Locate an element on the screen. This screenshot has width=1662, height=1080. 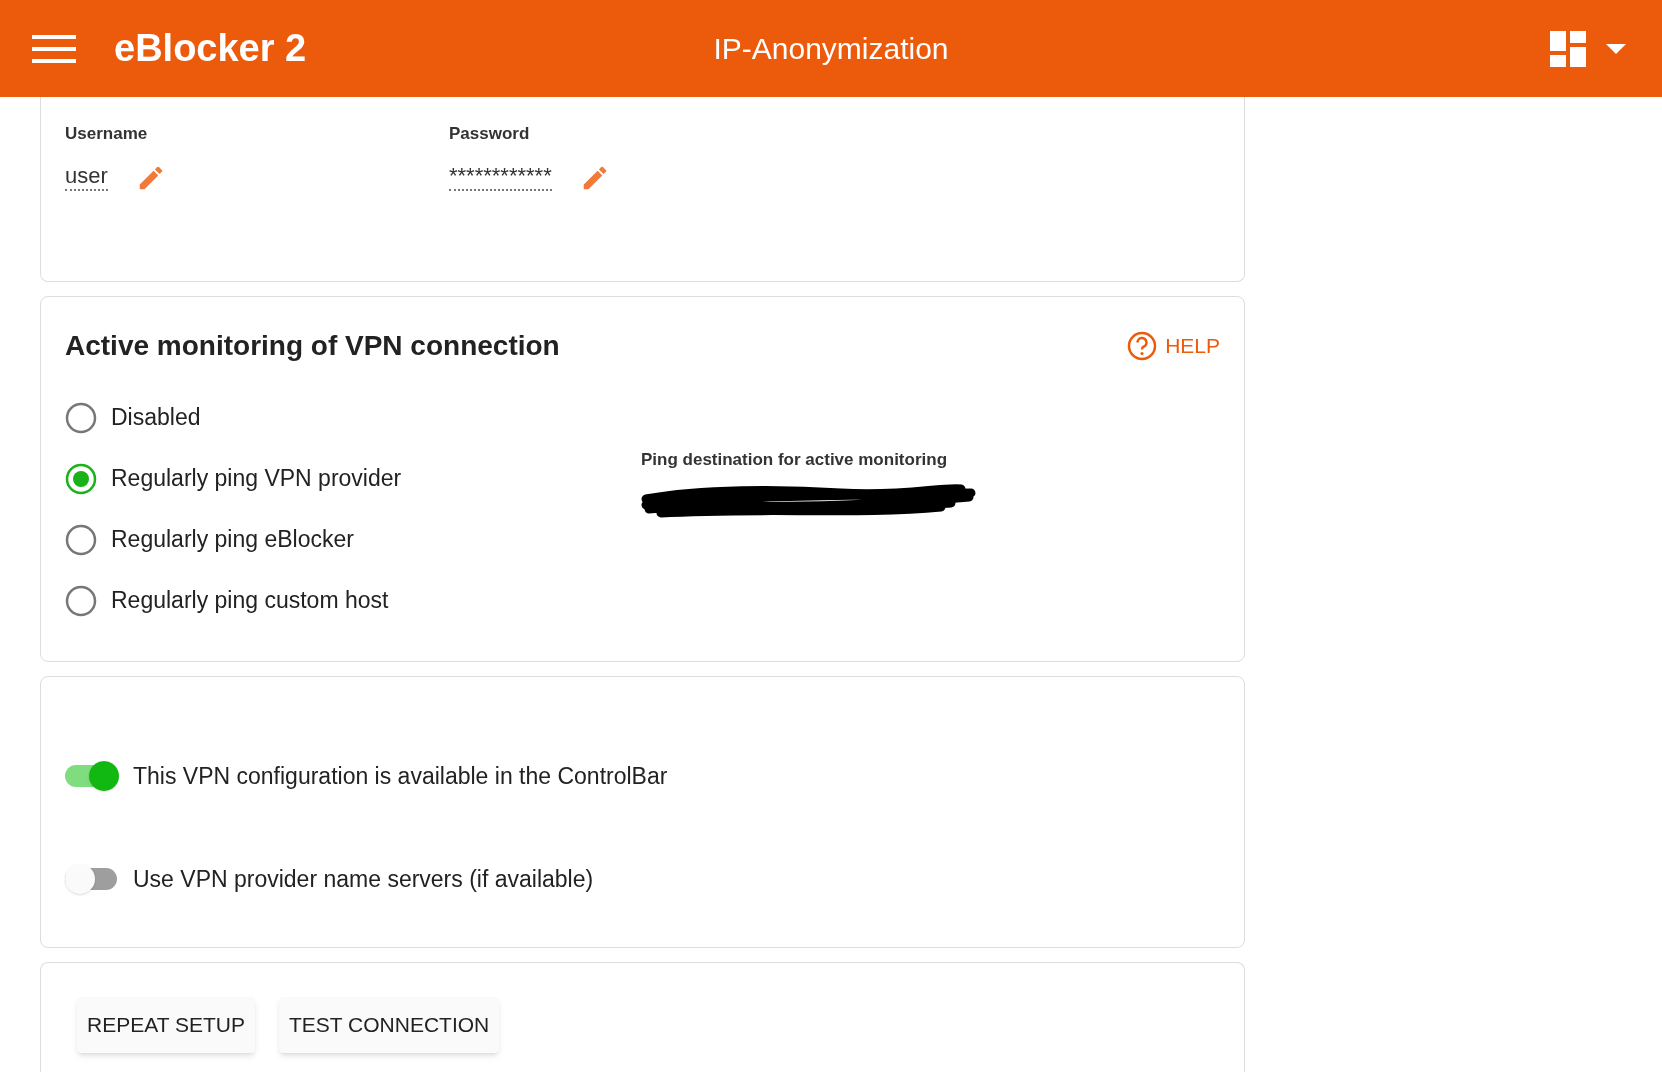
app-title: eBlocker 2 is located at coordinates (210, 48).